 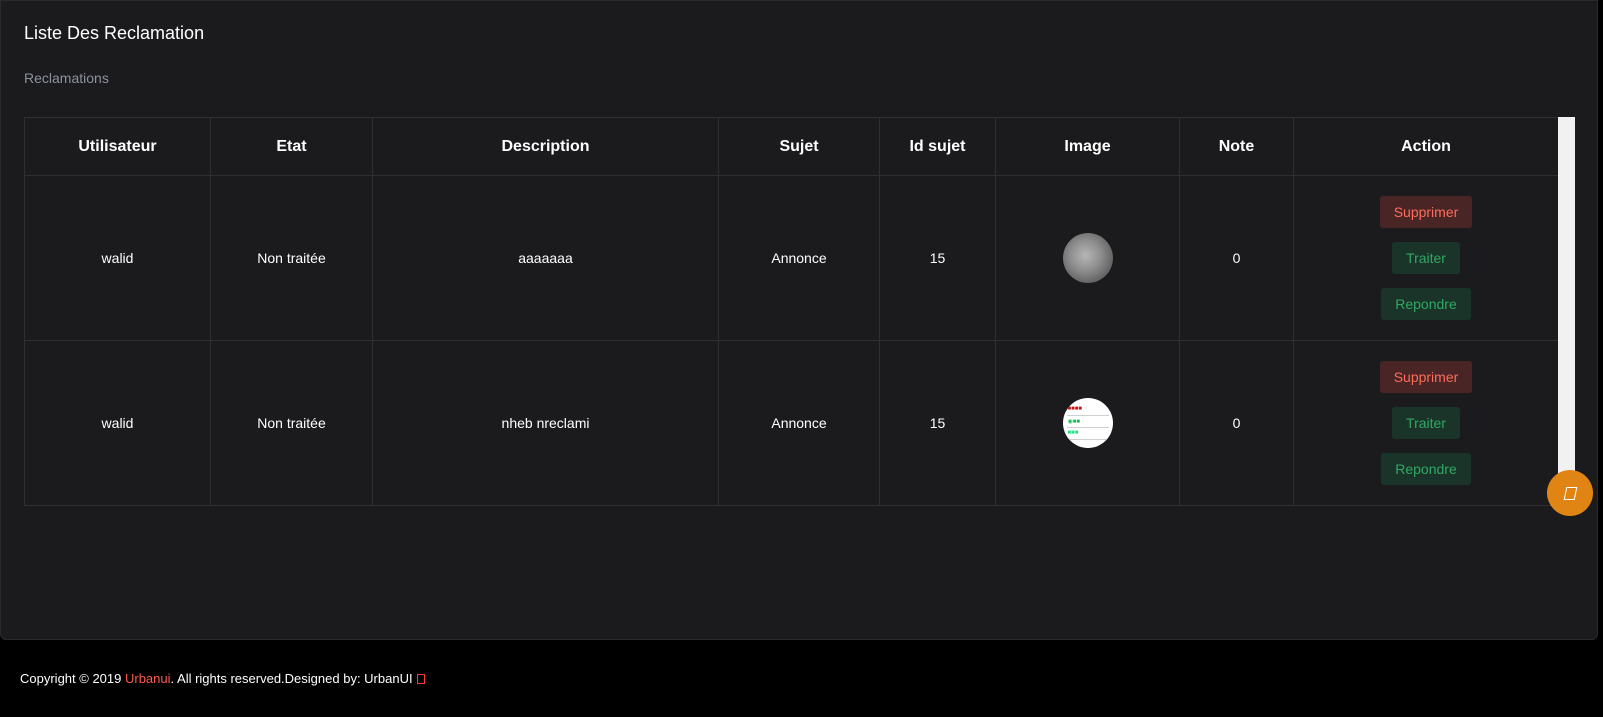 I want to click on reclamation-image-thumbnail, so click(x=1087, y=258).